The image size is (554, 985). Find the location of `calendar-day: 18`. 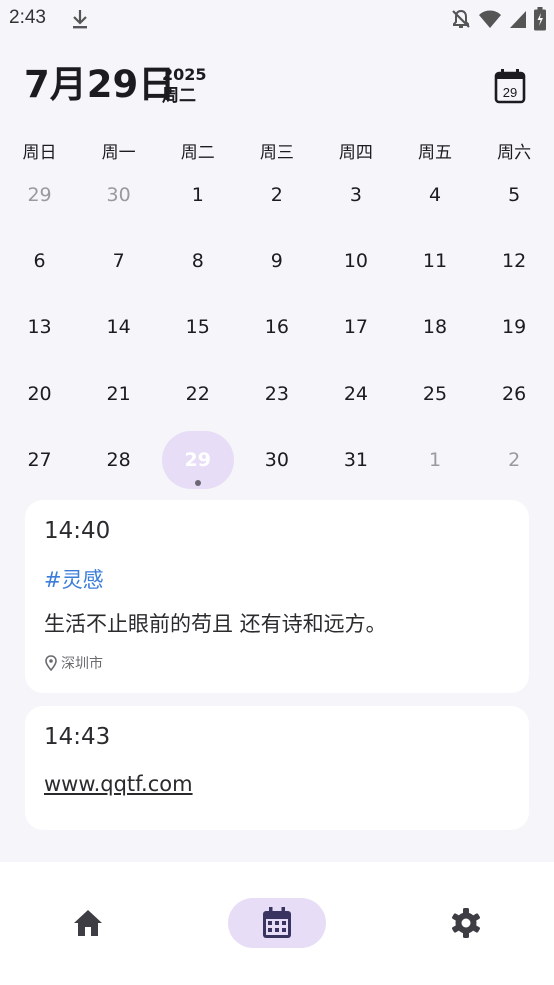

calendar-day: 18 is located at coordinates (434, 327).